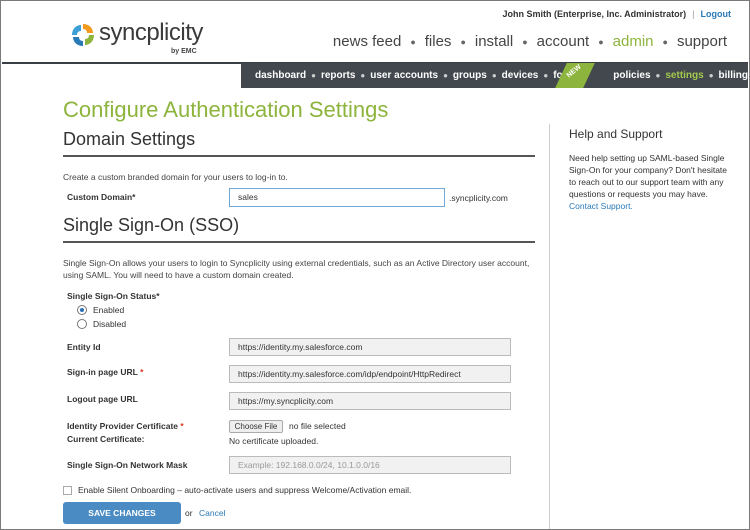  I want to click on network-mask-label: Single Sign-On Network Mask, so click(127, 465).